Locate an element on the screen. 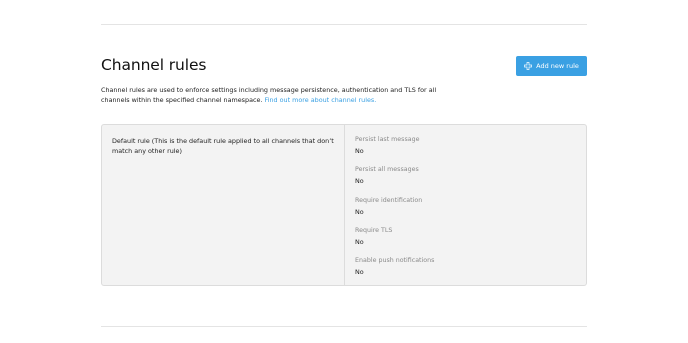  add-new-rule-label: Add new rule is located at coordinates (557, 66).